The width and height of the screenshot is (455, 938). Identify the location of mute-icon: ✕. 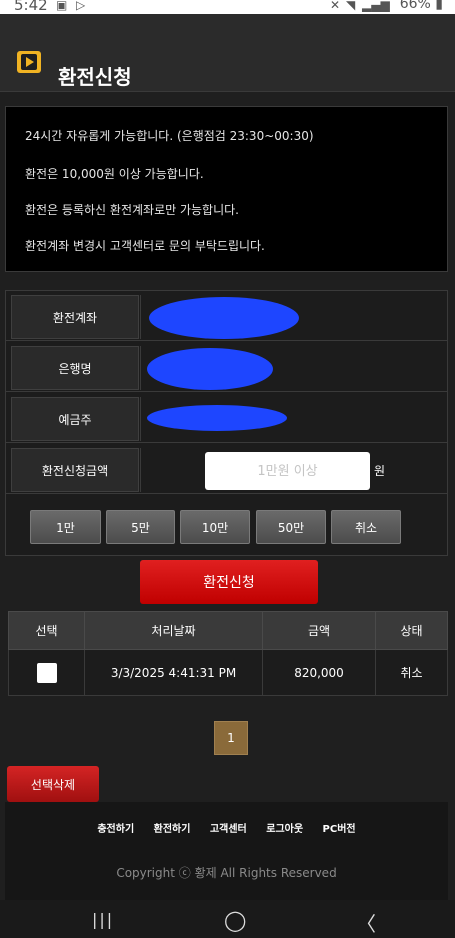
(335, 6).